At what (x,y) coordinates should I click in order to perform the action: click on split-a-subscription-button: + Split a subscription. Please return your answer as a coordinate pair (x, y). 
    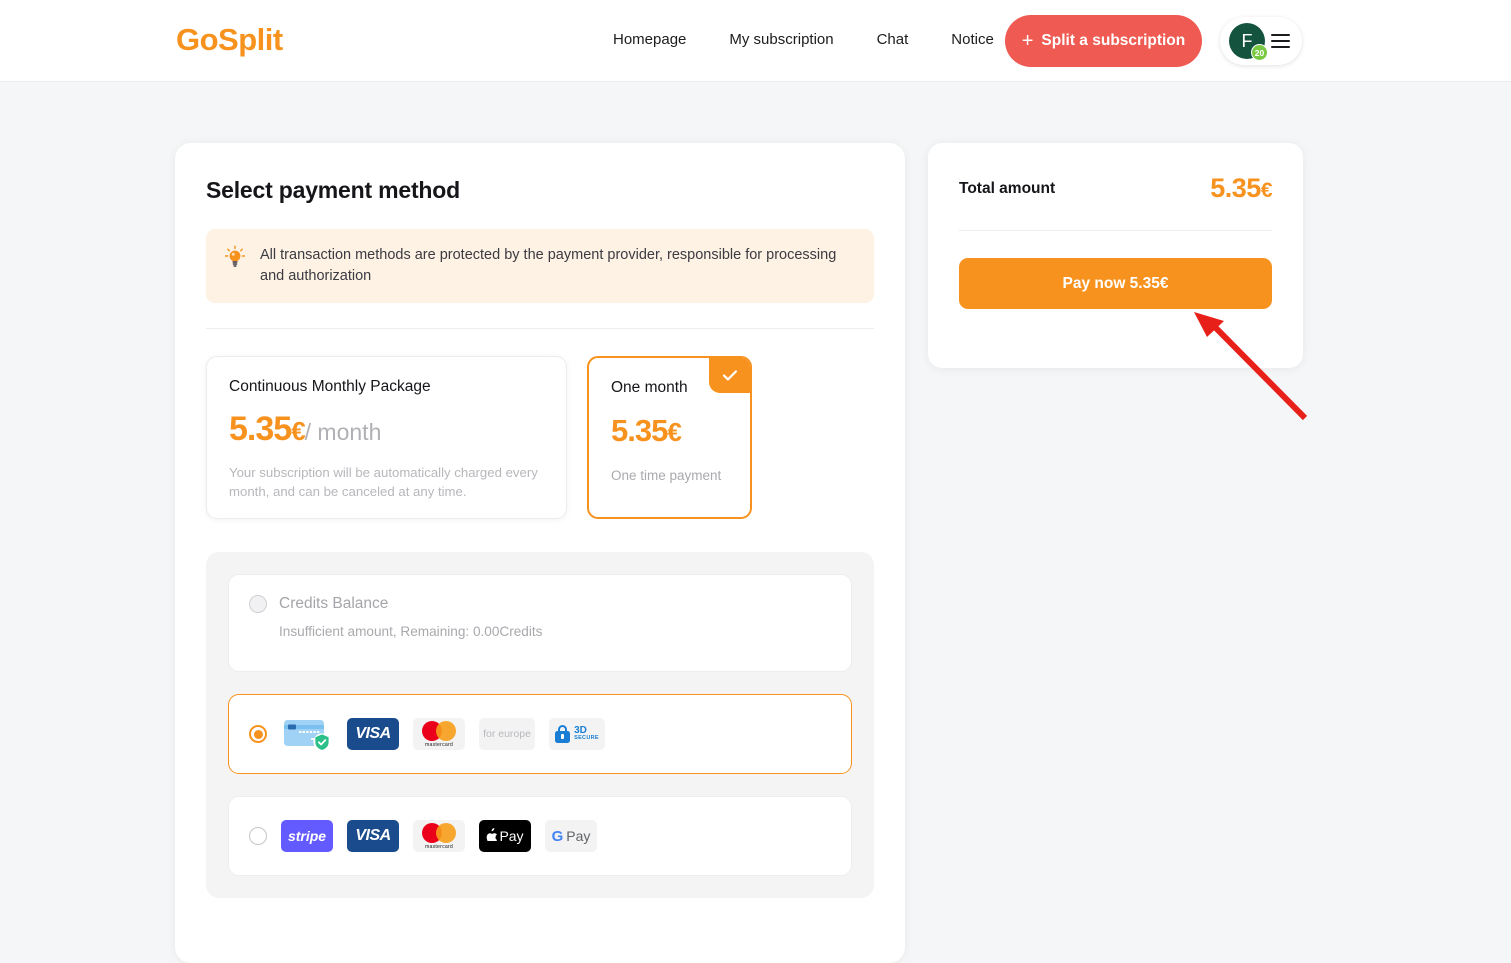
    Looking at the image, I should click on (1103, 41).